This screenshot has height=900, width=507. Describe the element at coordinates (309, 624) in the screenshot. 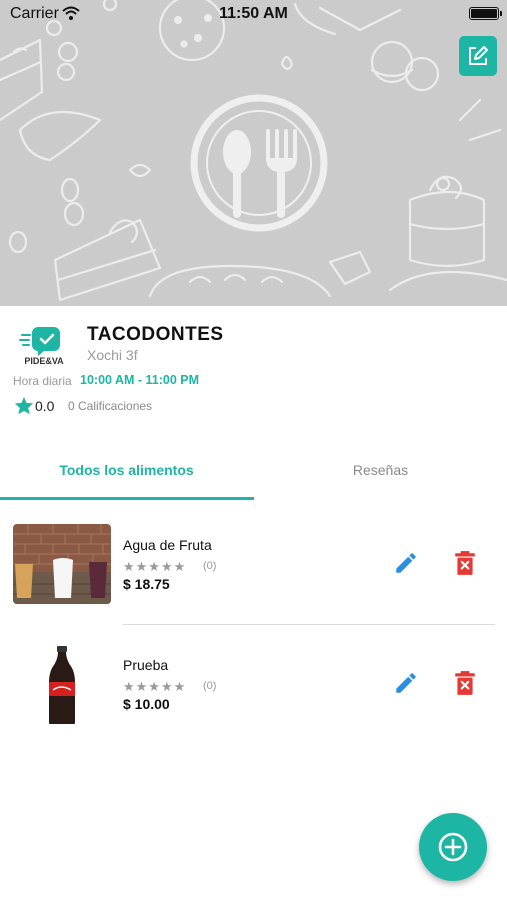

I see `item-divider` at that location.